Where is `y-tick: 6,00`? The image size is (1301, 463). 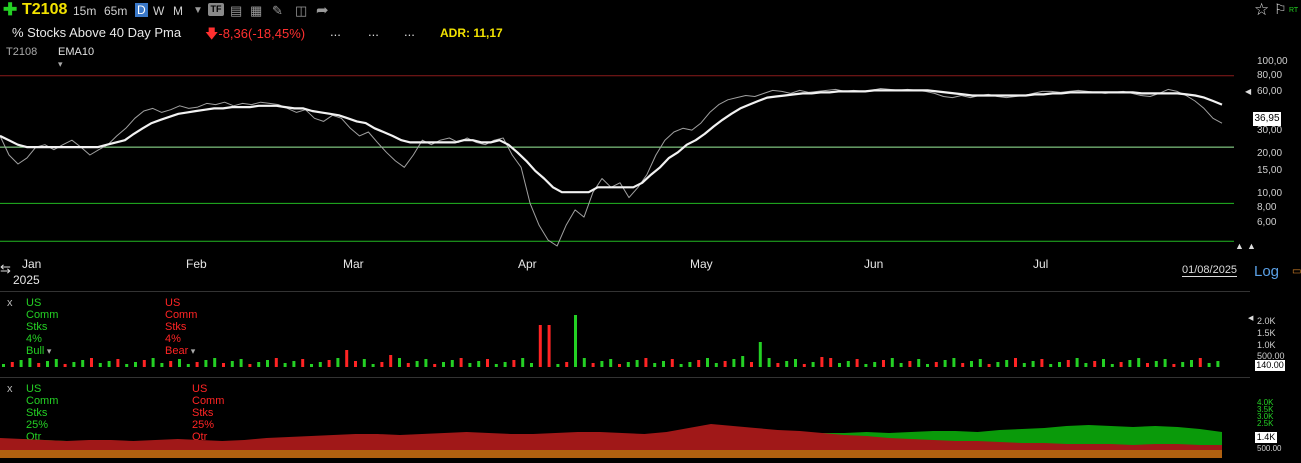 y-tick: 6,00 is located at coordinates (1267, 222).